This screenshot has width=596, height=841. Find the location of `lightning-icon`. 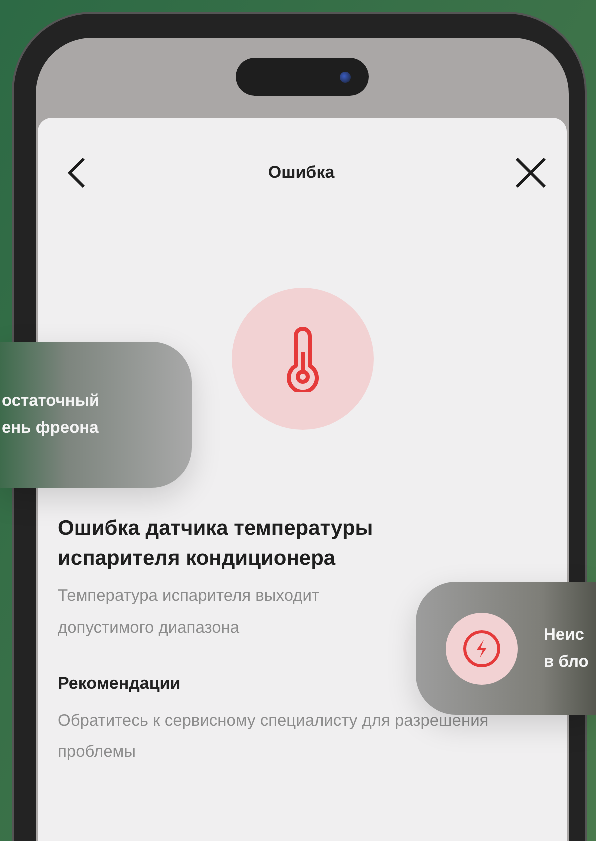

lightning-icon is located at coordinates (482, 648).